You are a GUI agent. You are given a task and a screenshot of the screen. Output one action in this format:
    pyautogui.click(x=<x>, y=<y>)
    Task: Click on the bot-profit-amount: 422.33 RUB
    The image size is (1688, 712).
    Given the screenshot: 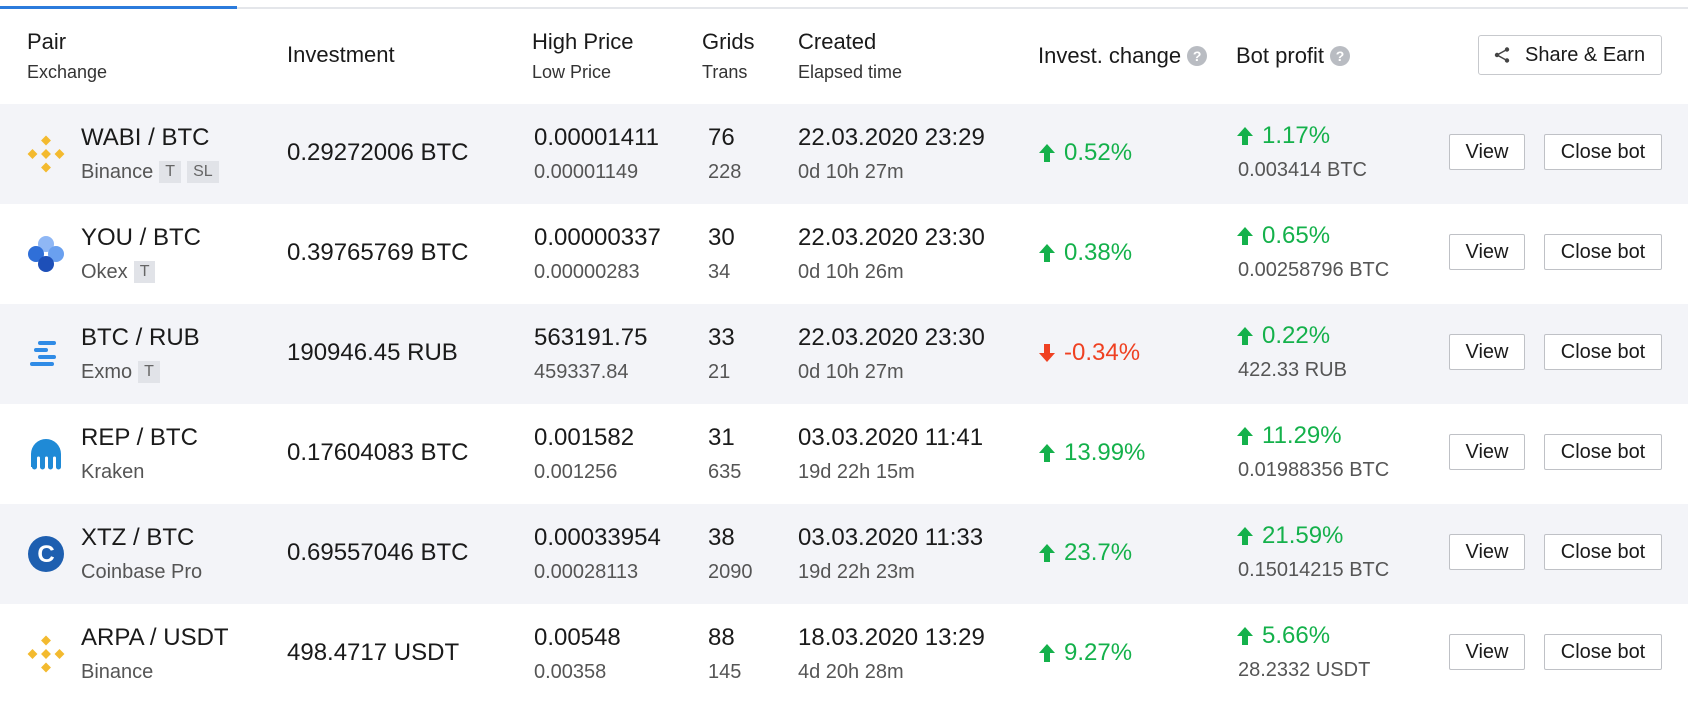 What is the action you would take?
    pyautogui.click(x=1292, y=370)
    